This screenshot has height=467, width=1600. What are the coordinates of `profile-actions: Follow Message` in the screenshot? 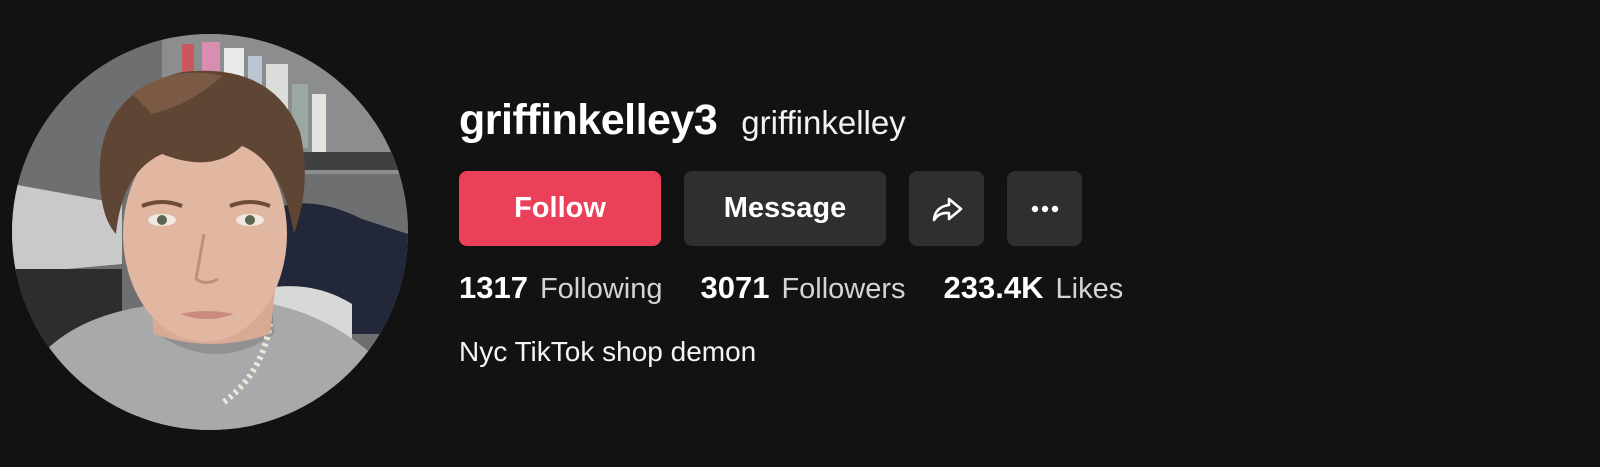 It's located at (770, 208).